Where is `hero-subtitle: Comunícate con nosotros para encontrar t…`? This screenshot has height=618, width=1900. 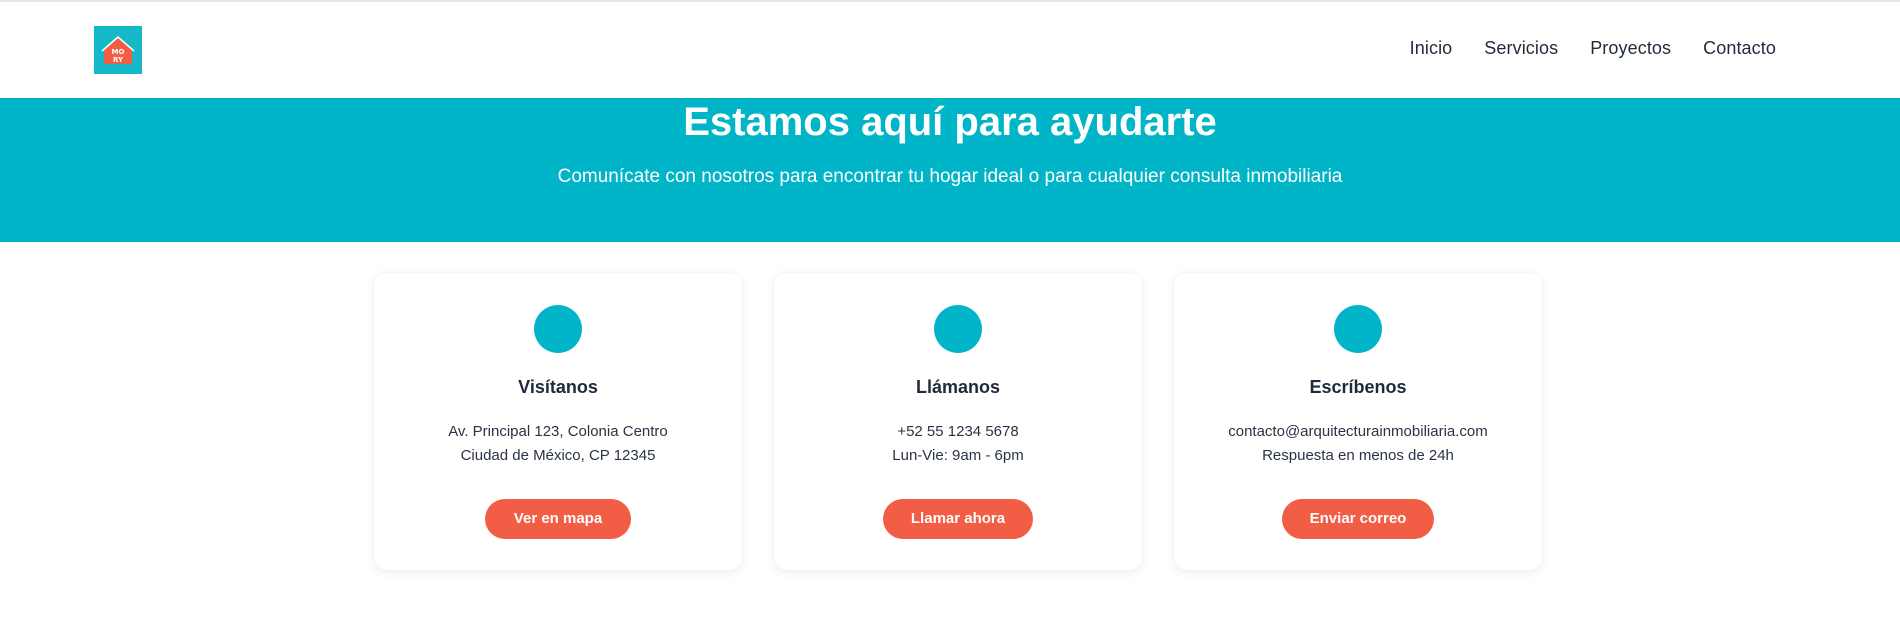 hero-subtitle: Comunícate con nosotros para encontrar t… is located at coordinates (950, 176).